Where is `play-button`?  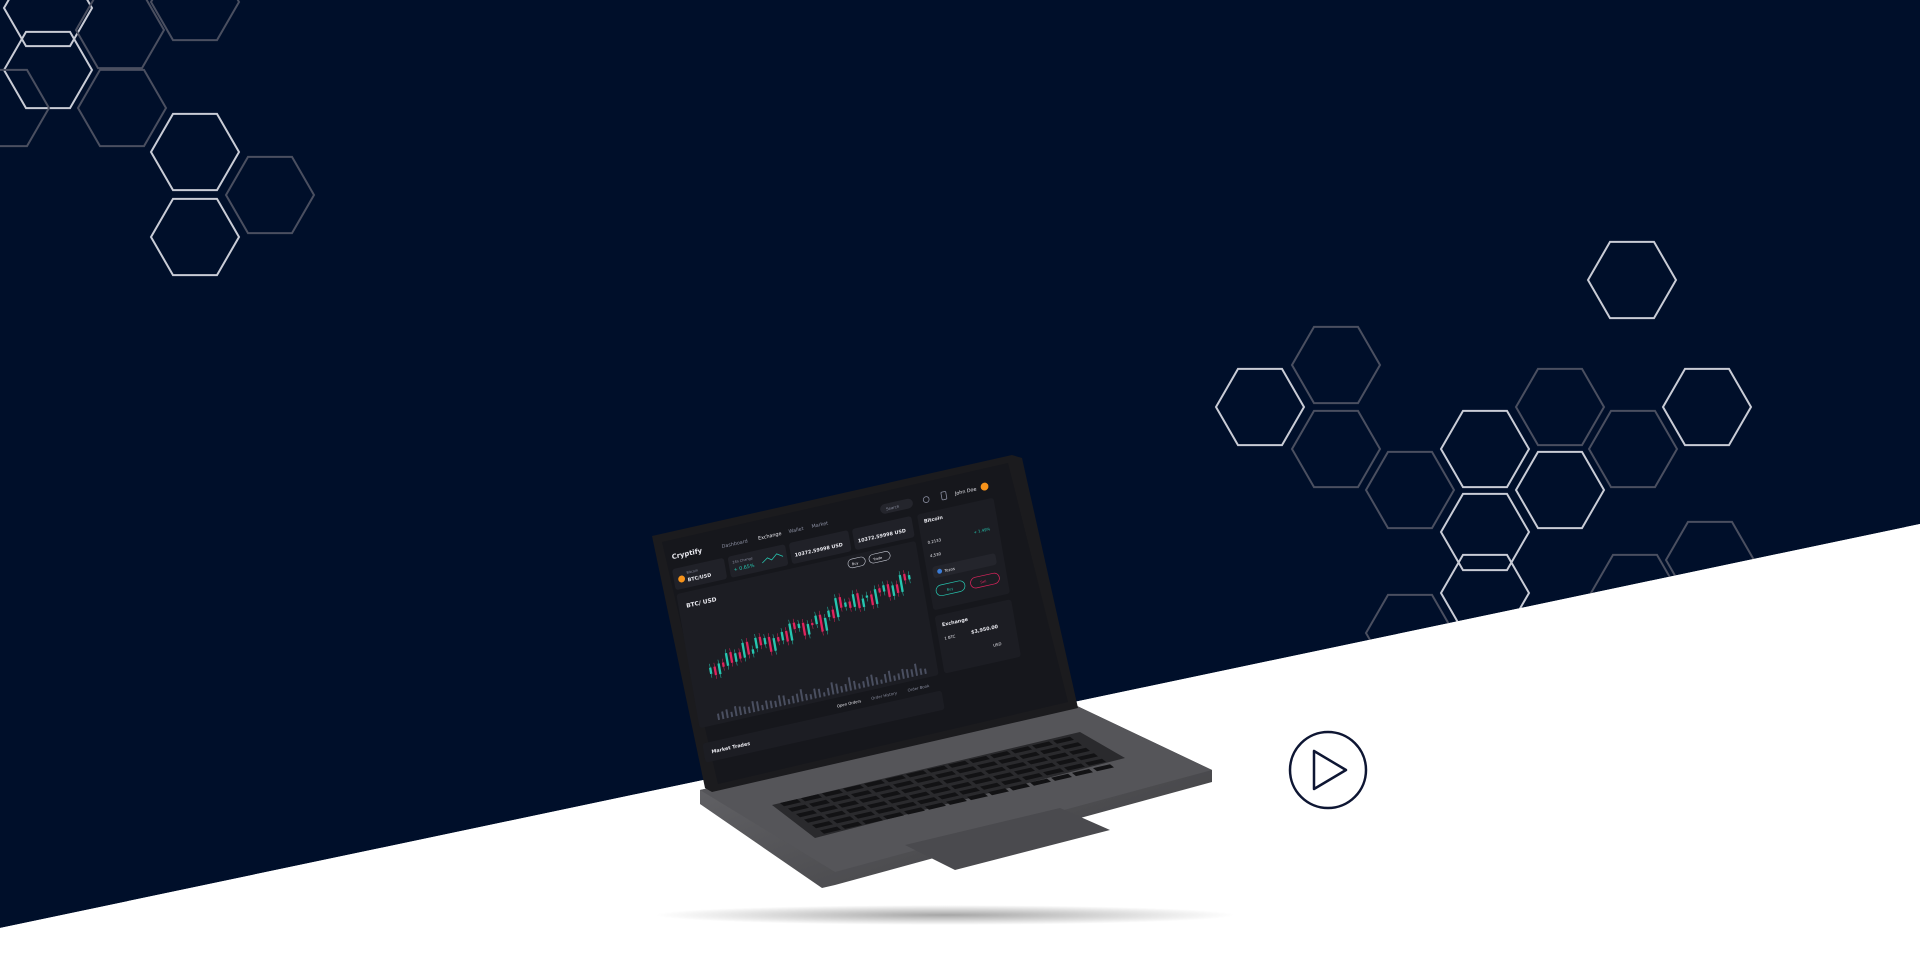 play-button is located at coordinates (1328, 770).